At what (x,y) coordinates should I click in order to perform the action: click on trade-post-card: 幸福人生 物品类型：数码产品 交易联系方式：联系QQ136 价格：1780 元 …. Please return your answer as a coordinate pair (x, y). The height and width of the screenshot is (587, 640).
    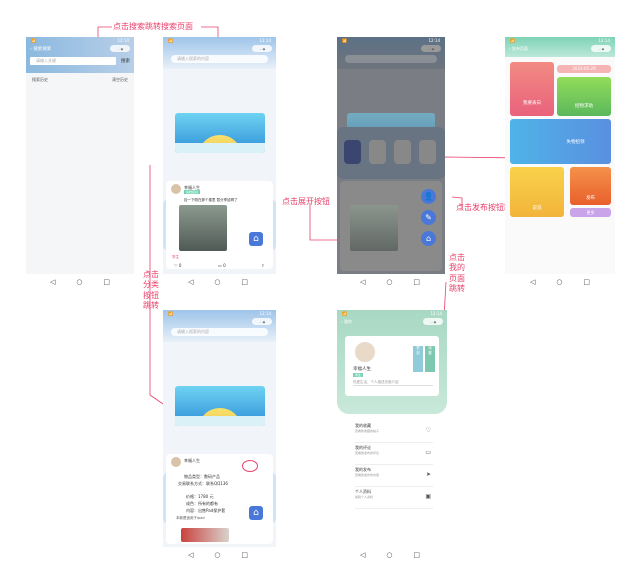
    Looking at the image, I should click on (219, 499).